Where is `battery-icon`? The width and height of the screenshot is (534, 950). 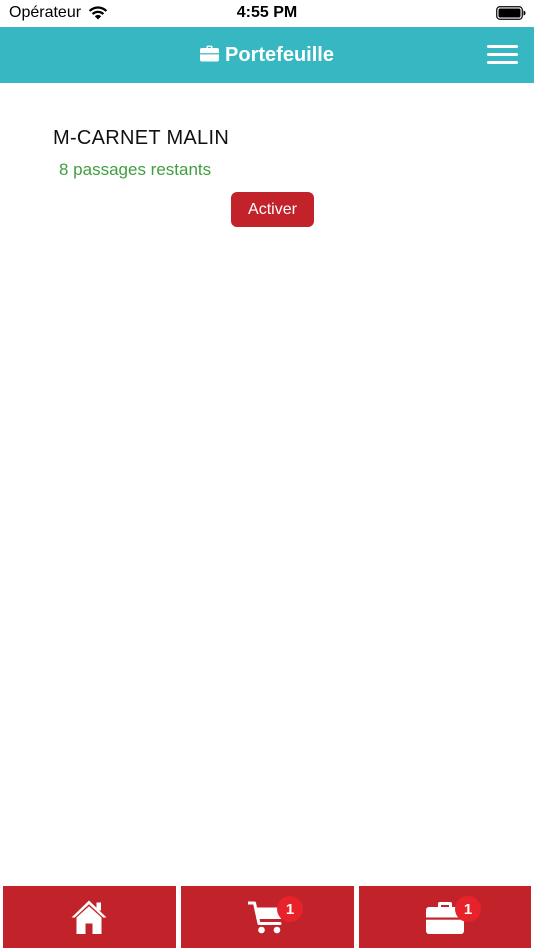 battery-icon is located at coordinates (511, 13).